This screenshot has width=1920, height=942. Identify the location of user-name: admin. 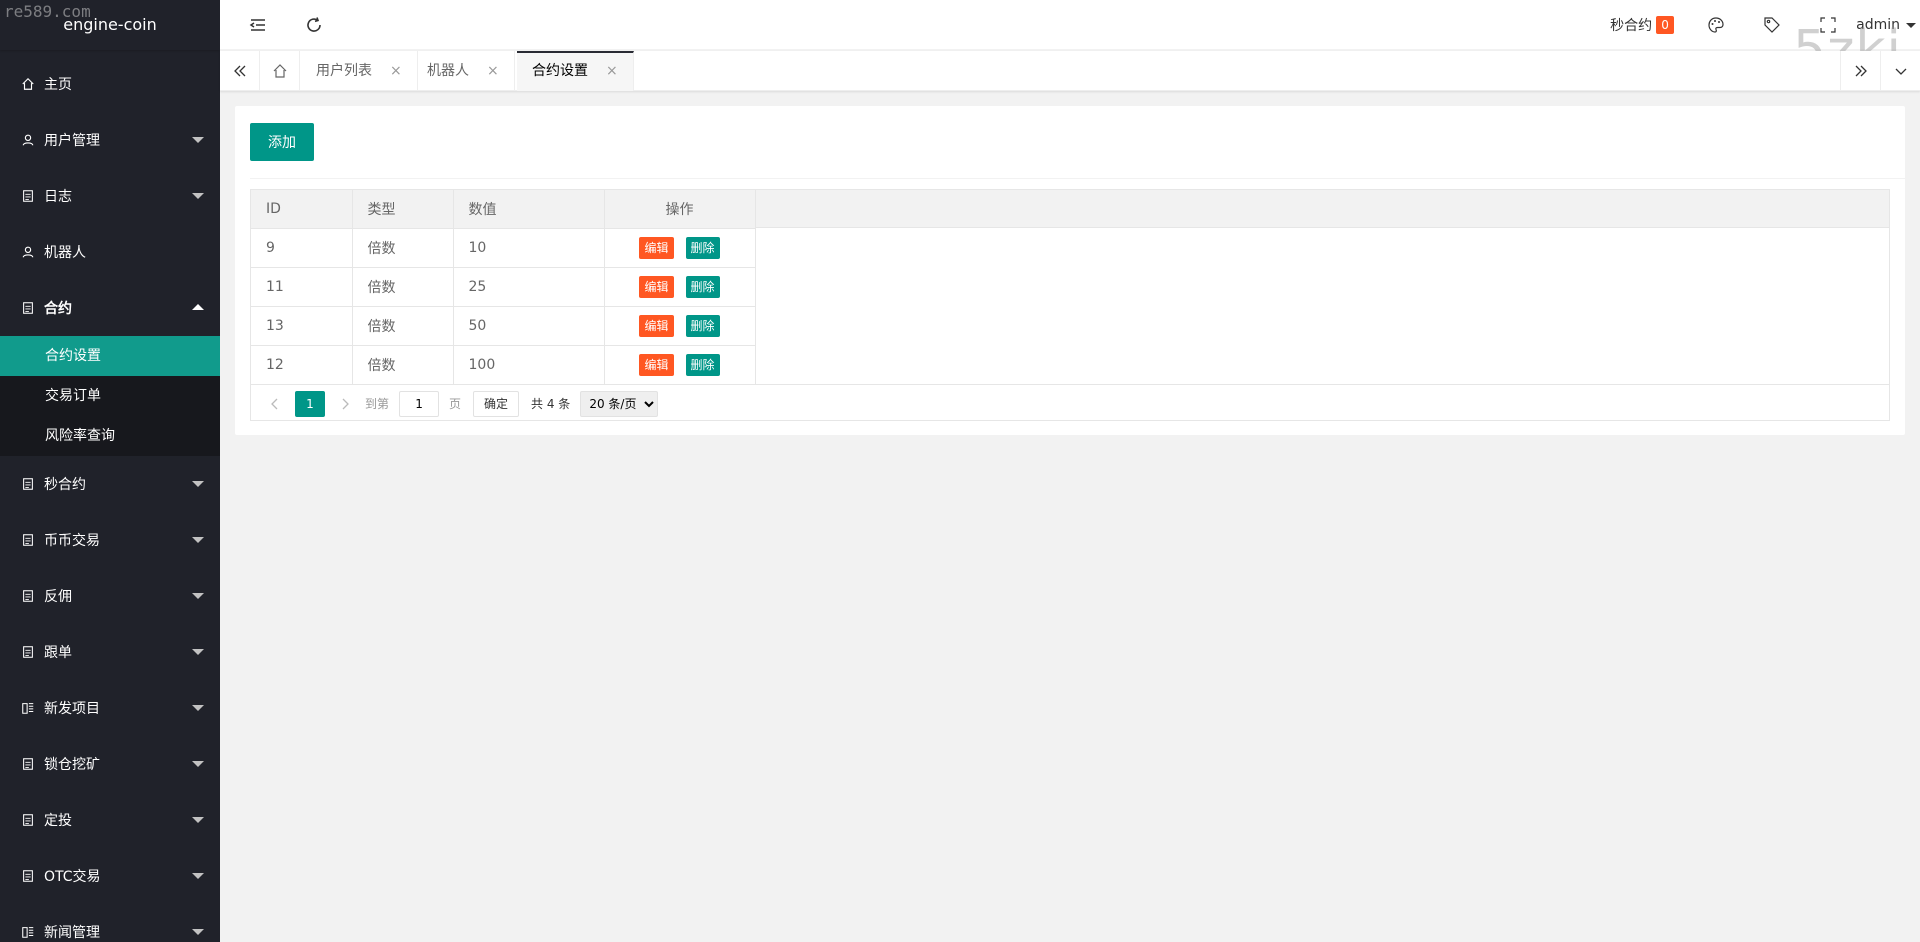
(1878, 25).